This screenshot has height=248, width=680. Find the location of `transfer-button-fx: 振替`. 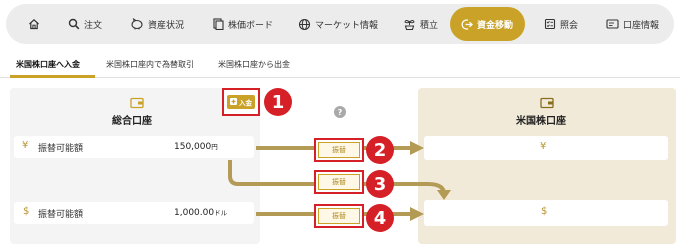

transfer-button-fx: 振替 is located at coordinates (339, 182).